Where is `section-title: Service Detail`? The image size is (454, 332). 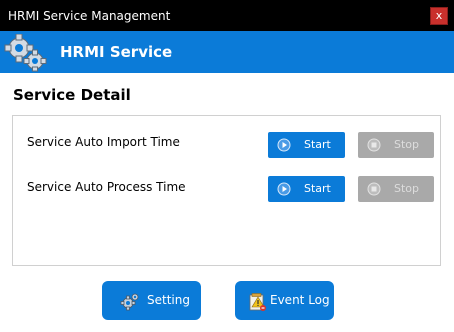
section-title: Service Detail is located at coordinates (72, 95).